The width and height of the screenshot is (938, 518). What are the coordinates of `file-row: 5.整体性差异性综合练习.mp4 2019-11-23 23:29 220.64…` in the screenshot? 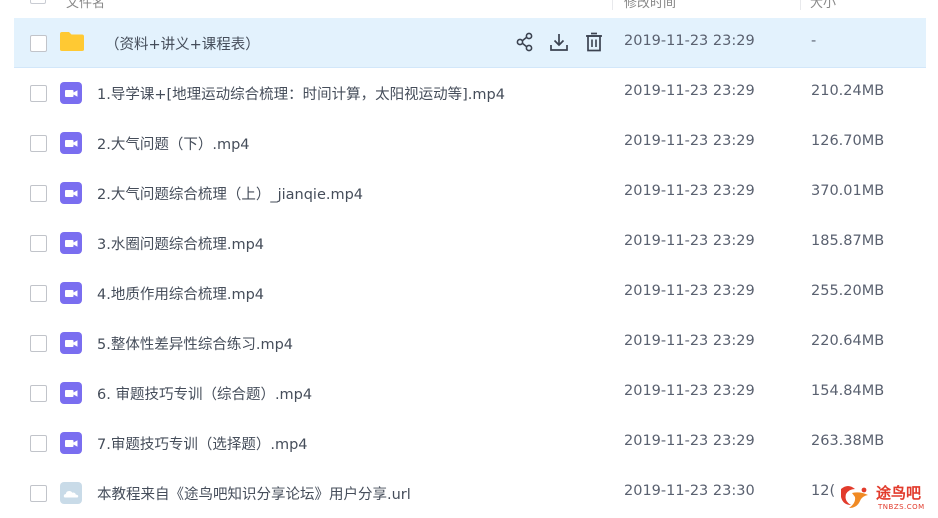 It's located at (470, 343).